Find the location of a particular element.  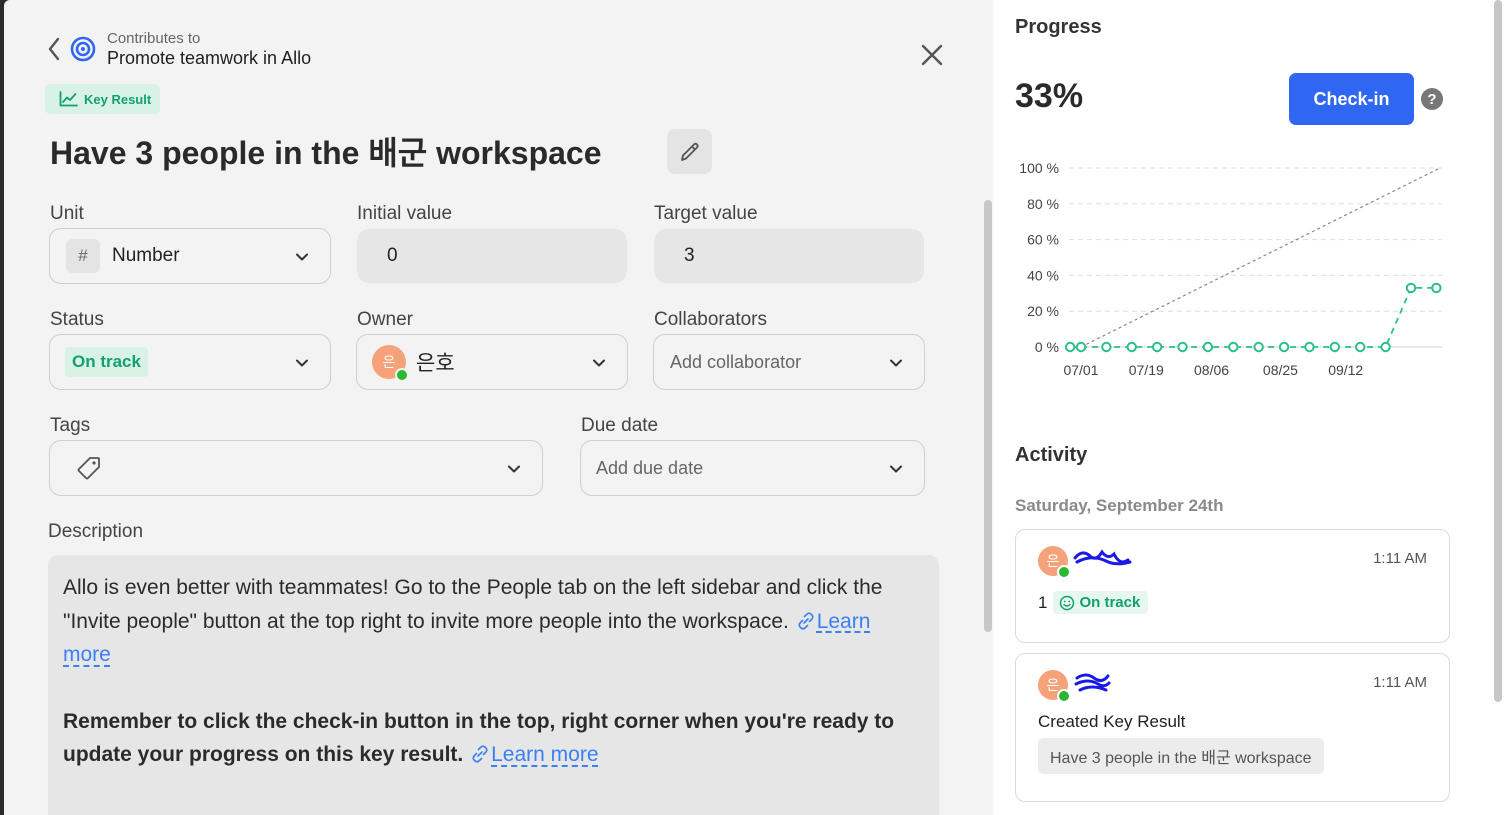

activity-text: Created Key Result is located at coordinates (1112, 721).